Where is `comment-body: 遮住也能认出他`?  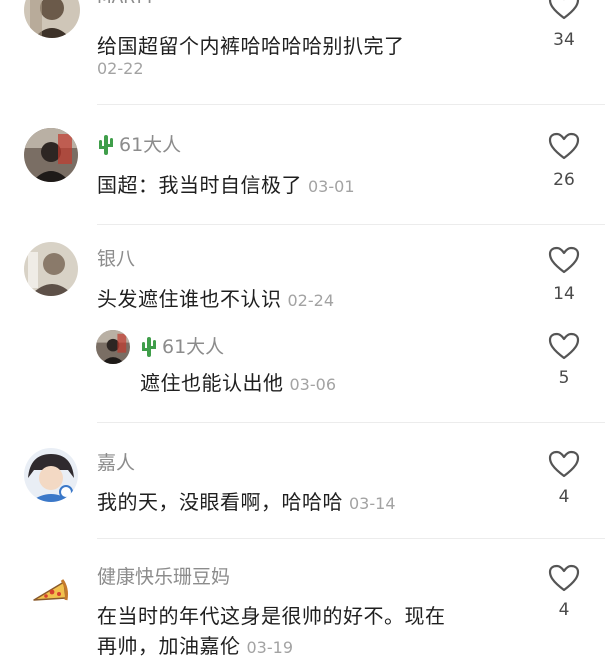 comment-body: 遮住也能认出他 is located at coordinates (212, 383).